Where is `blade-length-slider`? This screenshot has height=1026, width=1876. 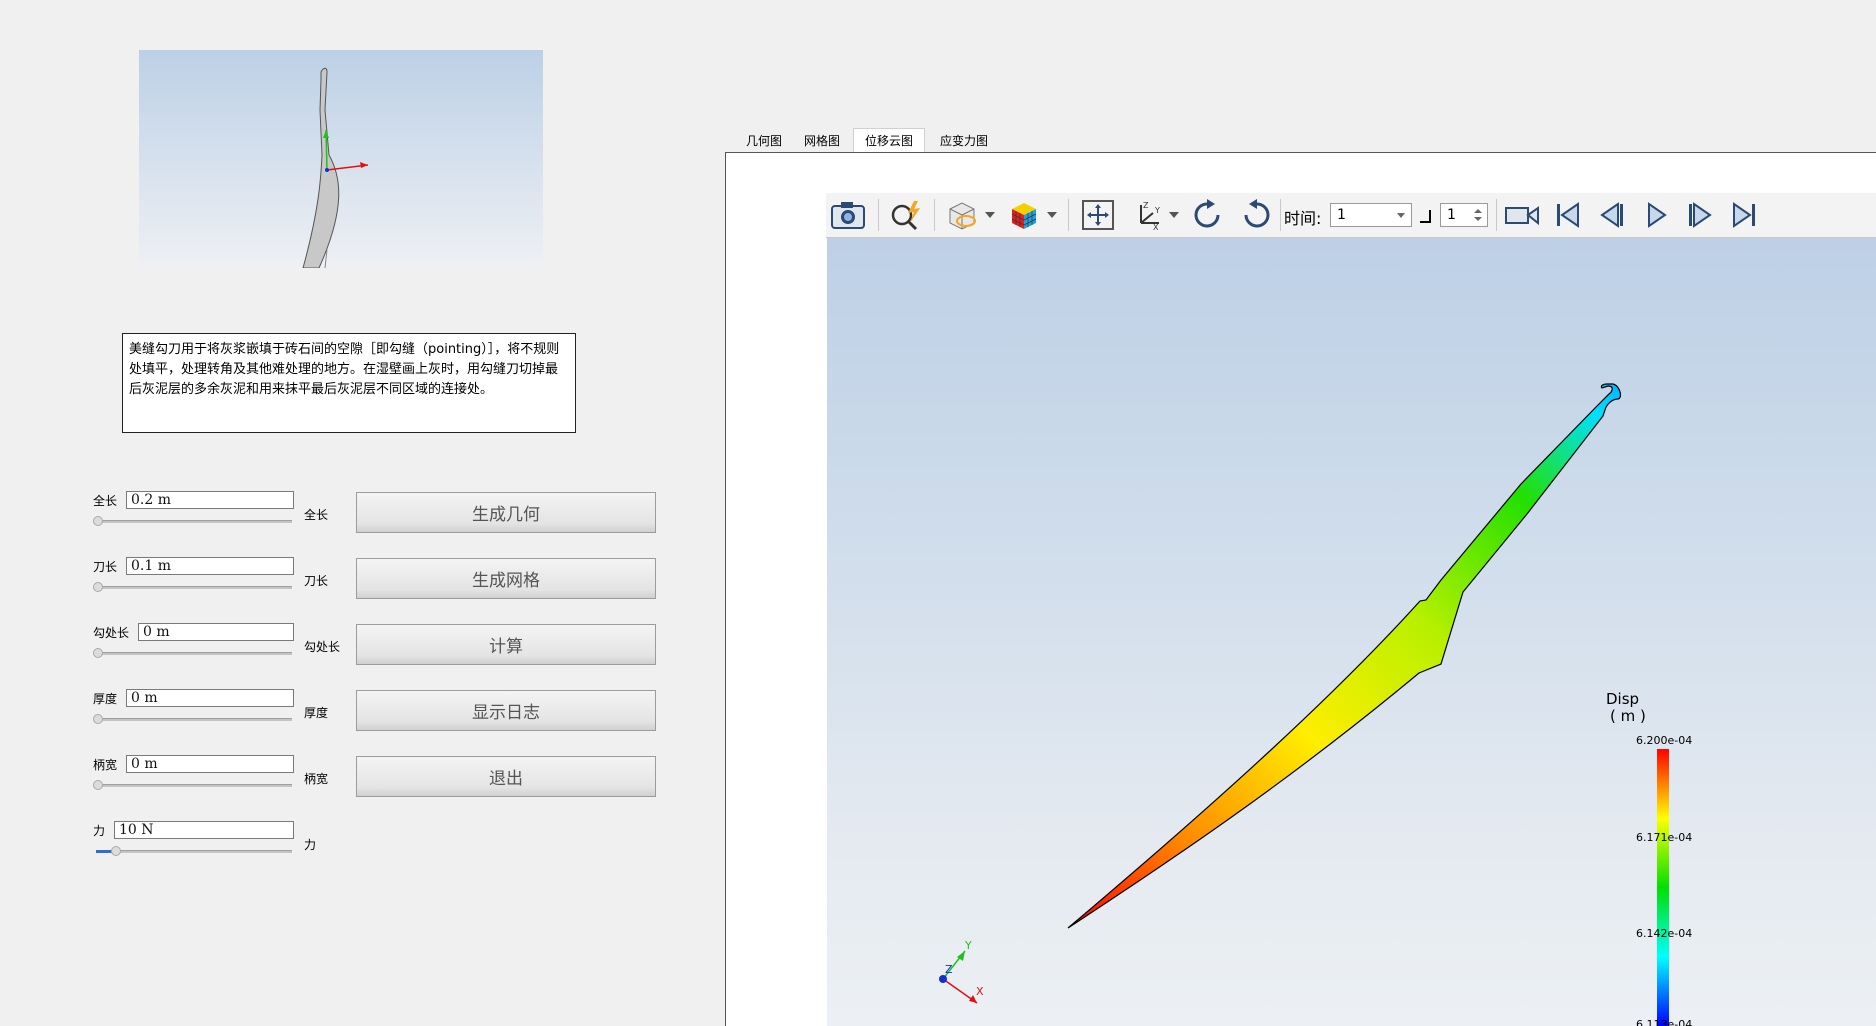 blade-length-slider is located at coordinates (194, 587).